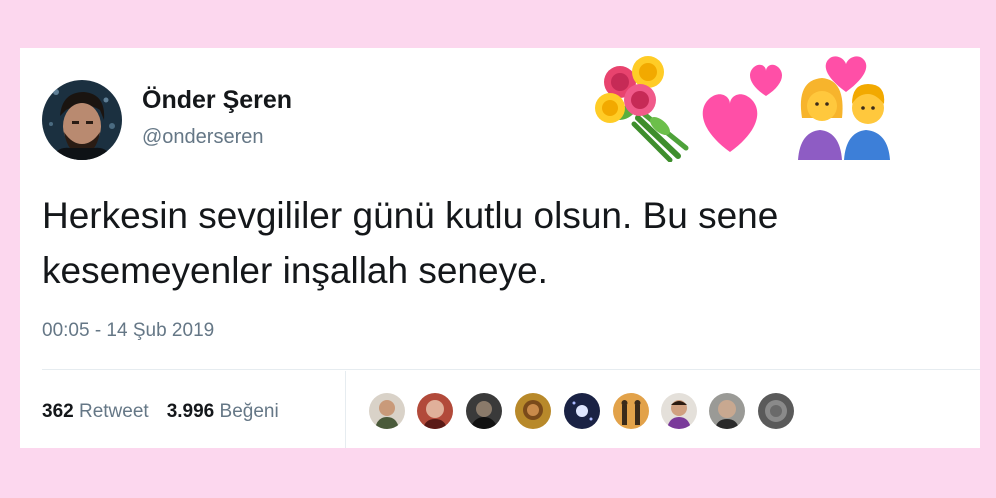 This screenshot has width=996, height=498. What do you see at coordinates (190, 411) in the screenshot?
I see `like-count: 3.996` at bounding box center [190, 411].